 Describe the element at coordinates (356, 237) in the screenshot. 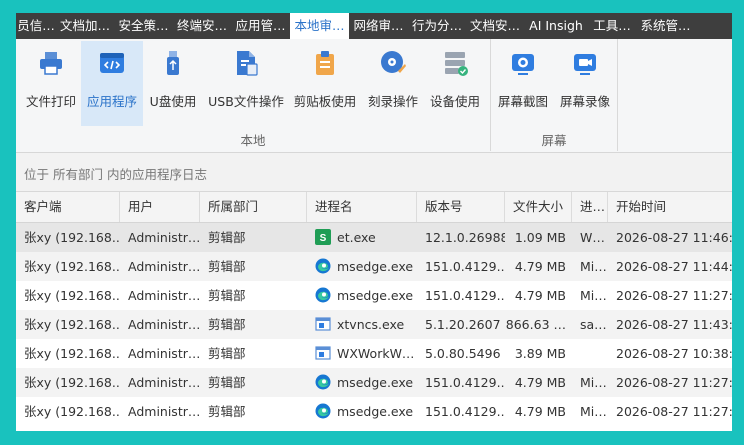

I see `process-name: et.exe` at that location.